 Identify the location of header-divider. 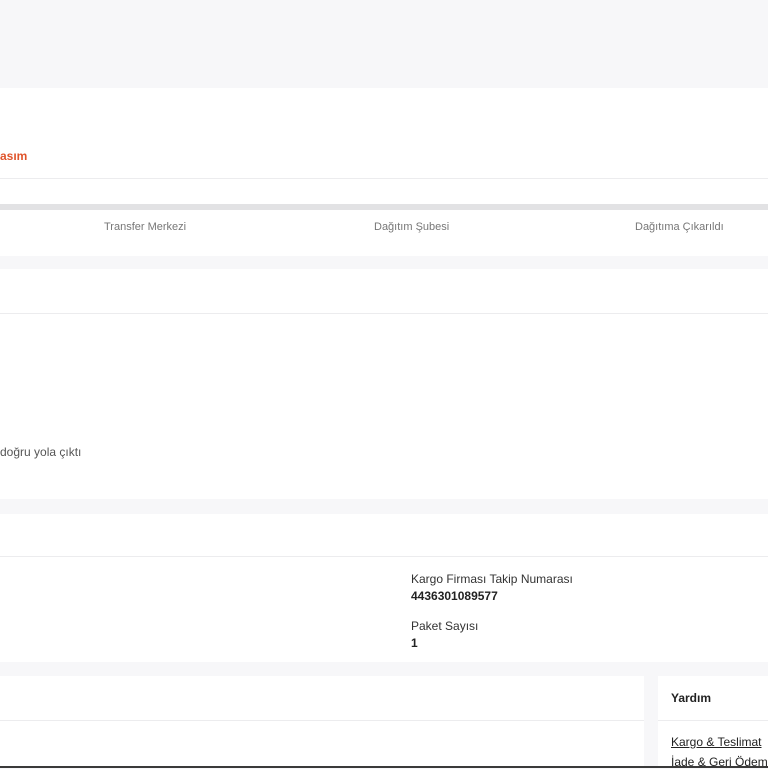
(384, 178).